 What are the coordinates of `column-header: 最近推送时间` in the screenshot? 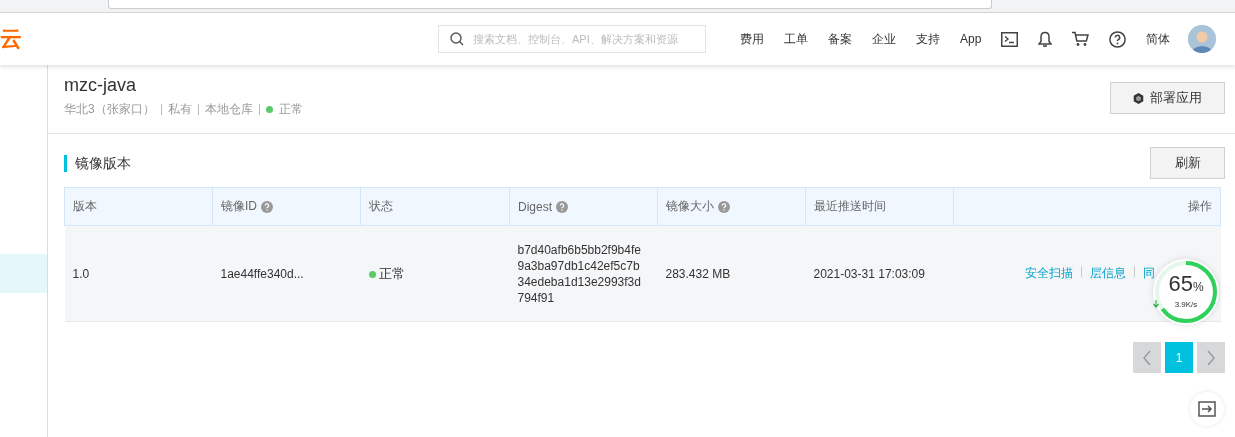 It's located at (850, 206).